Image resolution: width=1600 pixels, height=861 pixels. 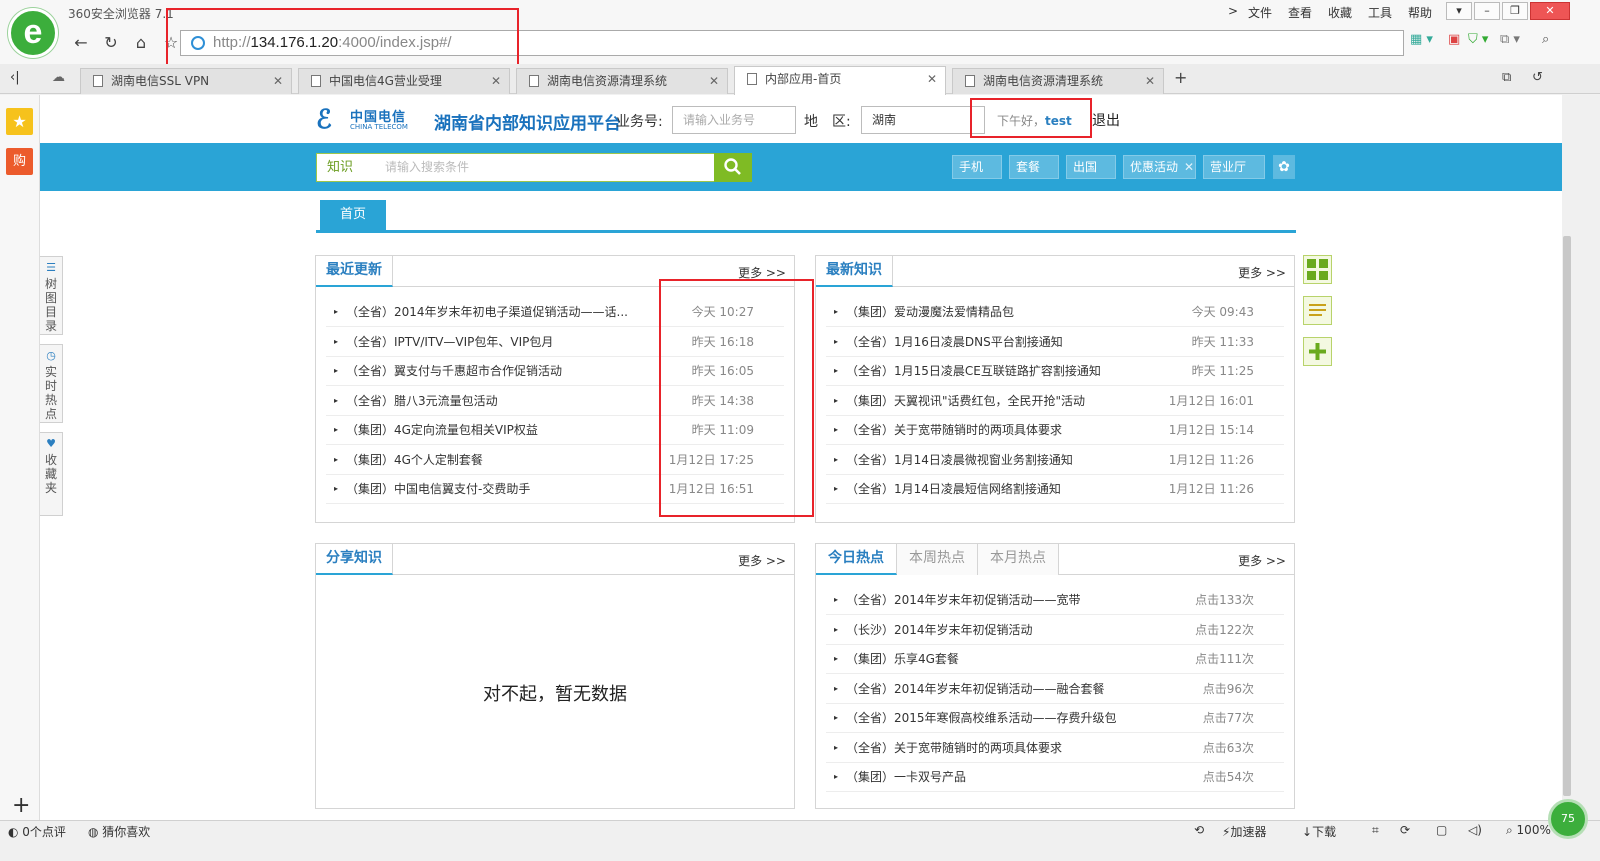 I want to click on item-title: （集团）一卡双号产品, so click(x=906, y=777).